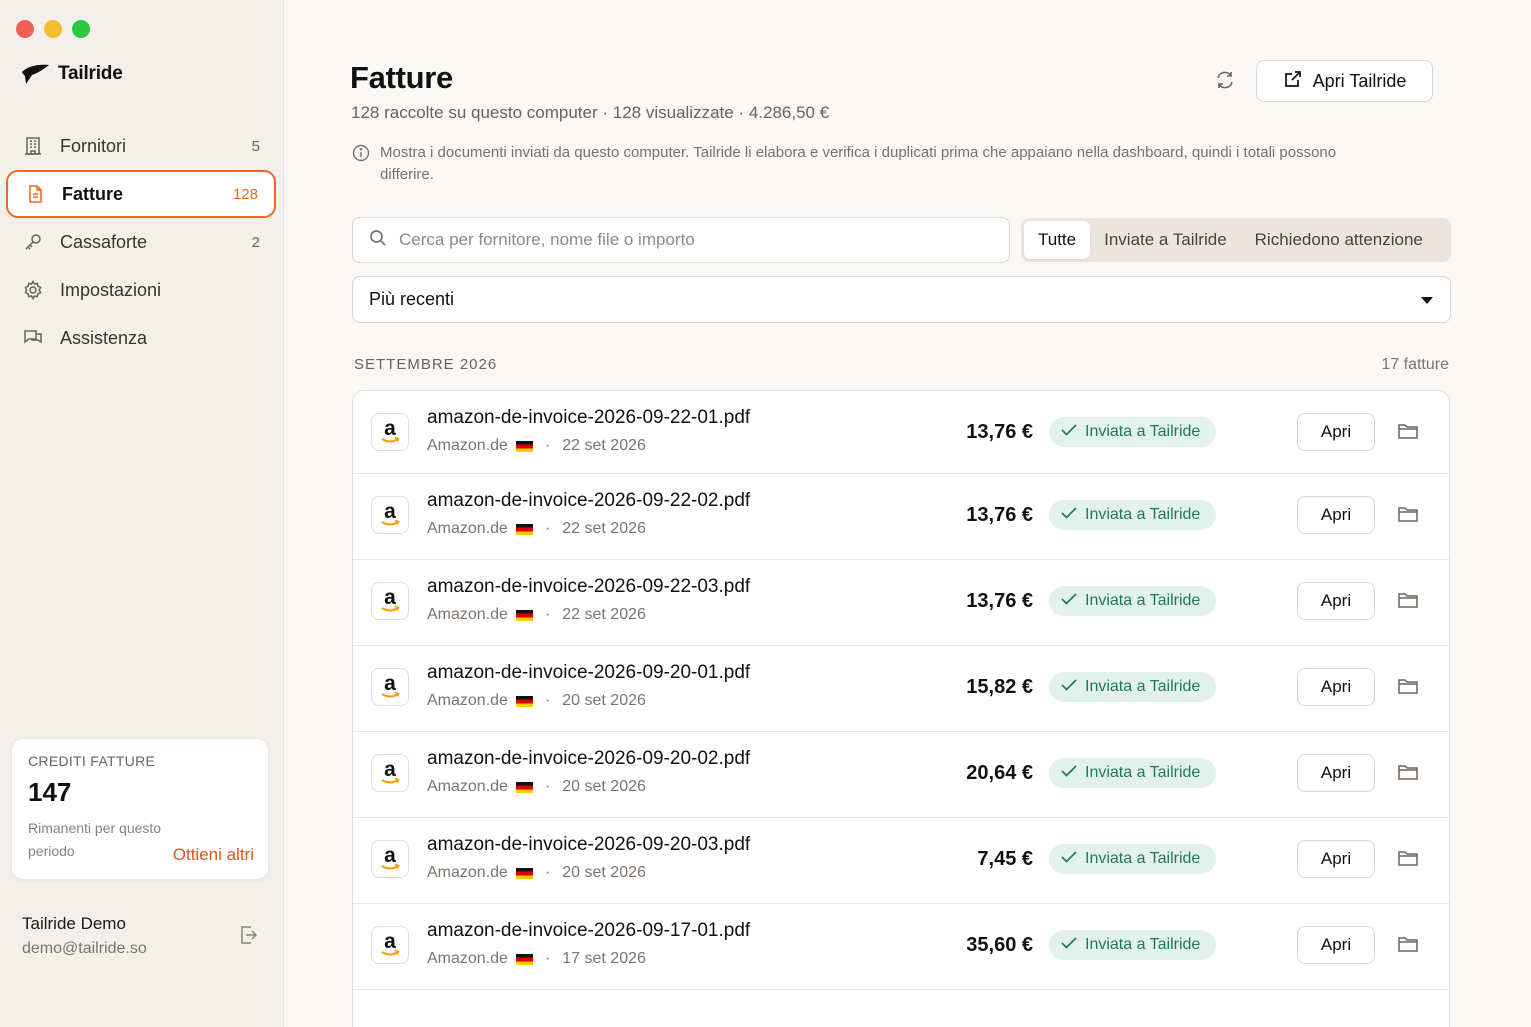 The height and width of the screenshot is (1027, 1531). Describe the element at coordinates (25, 29) in the screenshot. I see `close-window-button` at that location.